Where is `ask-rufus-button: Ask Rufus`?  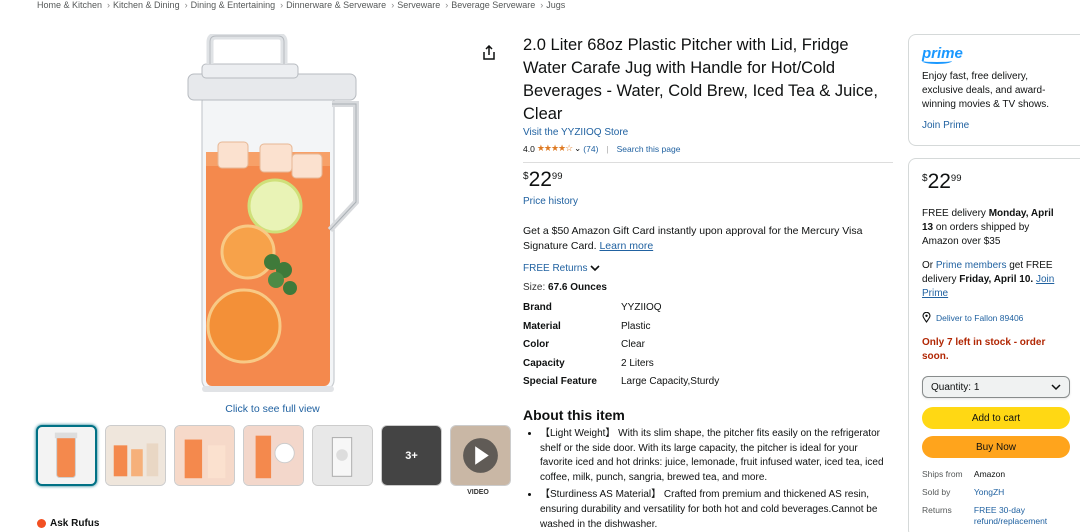
ask-rufus-button: Ask Rufus is located at coordinates (68, 523).